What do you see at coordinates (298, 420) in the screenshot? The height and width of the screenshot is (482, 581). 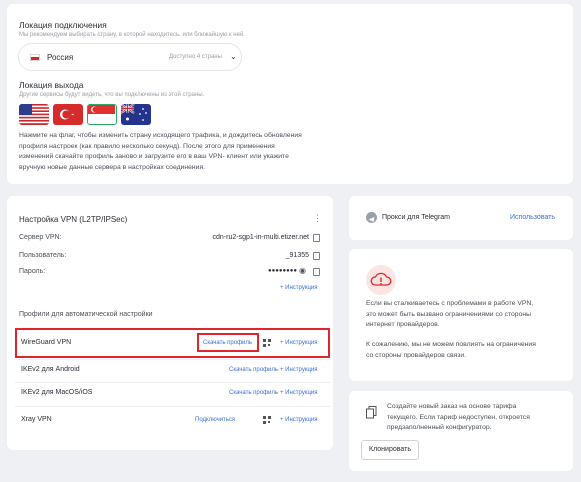 I see `instruction-xray: + Инструкция` at bounding box center [298, 420].